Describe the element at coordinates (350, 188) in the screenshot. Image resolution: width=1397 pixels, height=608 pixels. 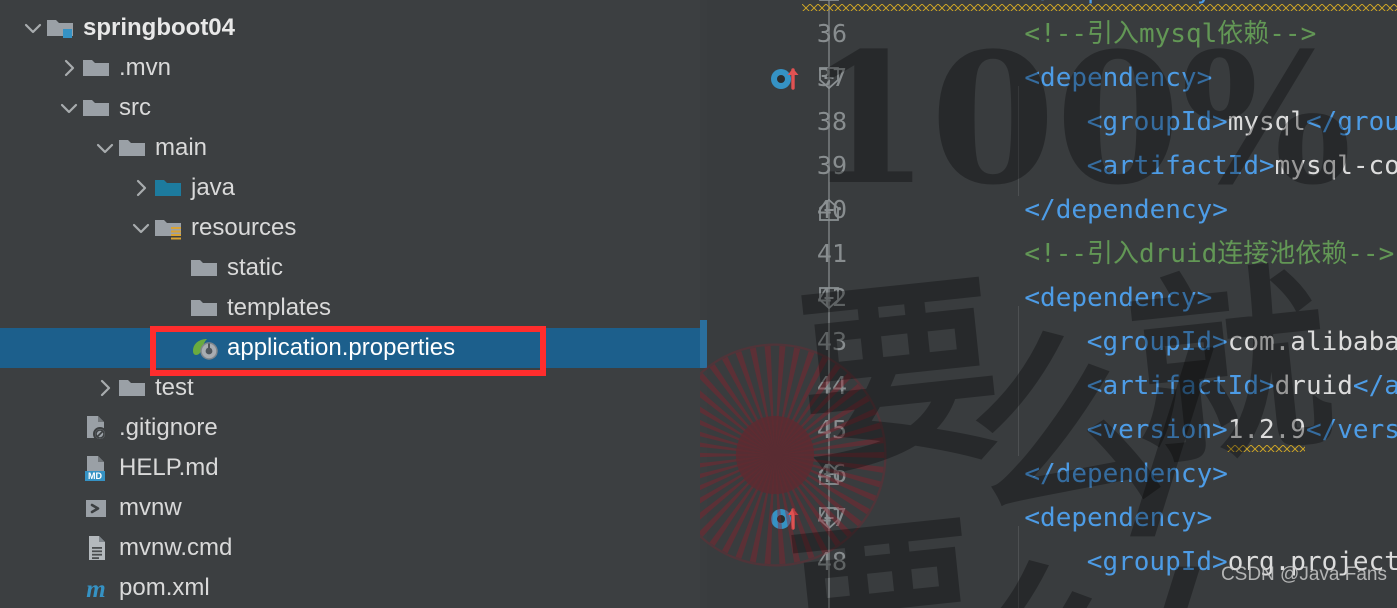
I see `tree-node-java: java` at that location.